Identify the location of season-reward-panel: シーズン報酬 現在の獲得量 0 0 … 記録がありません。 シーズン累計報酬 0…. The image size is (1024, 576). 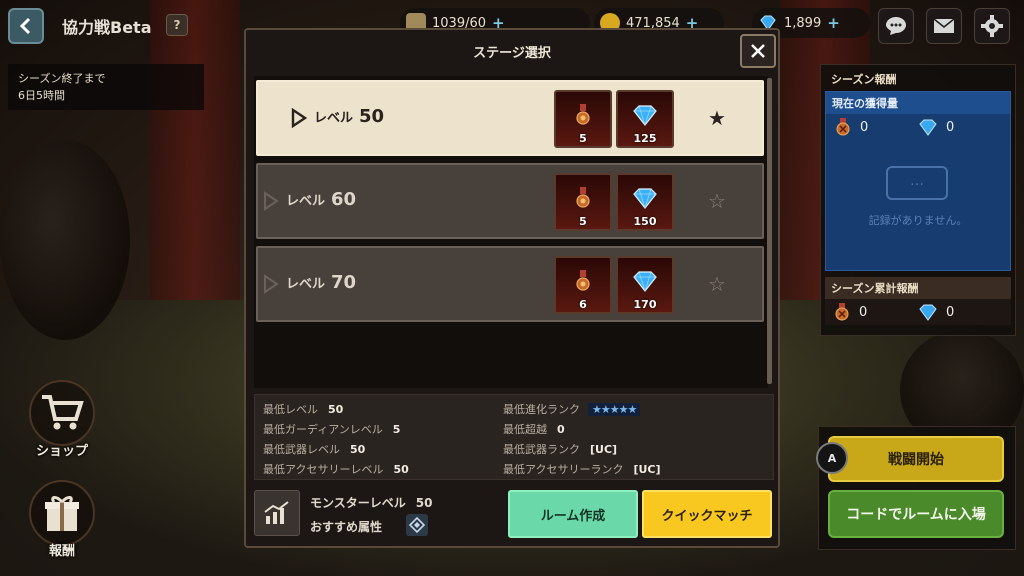
(918, 200).